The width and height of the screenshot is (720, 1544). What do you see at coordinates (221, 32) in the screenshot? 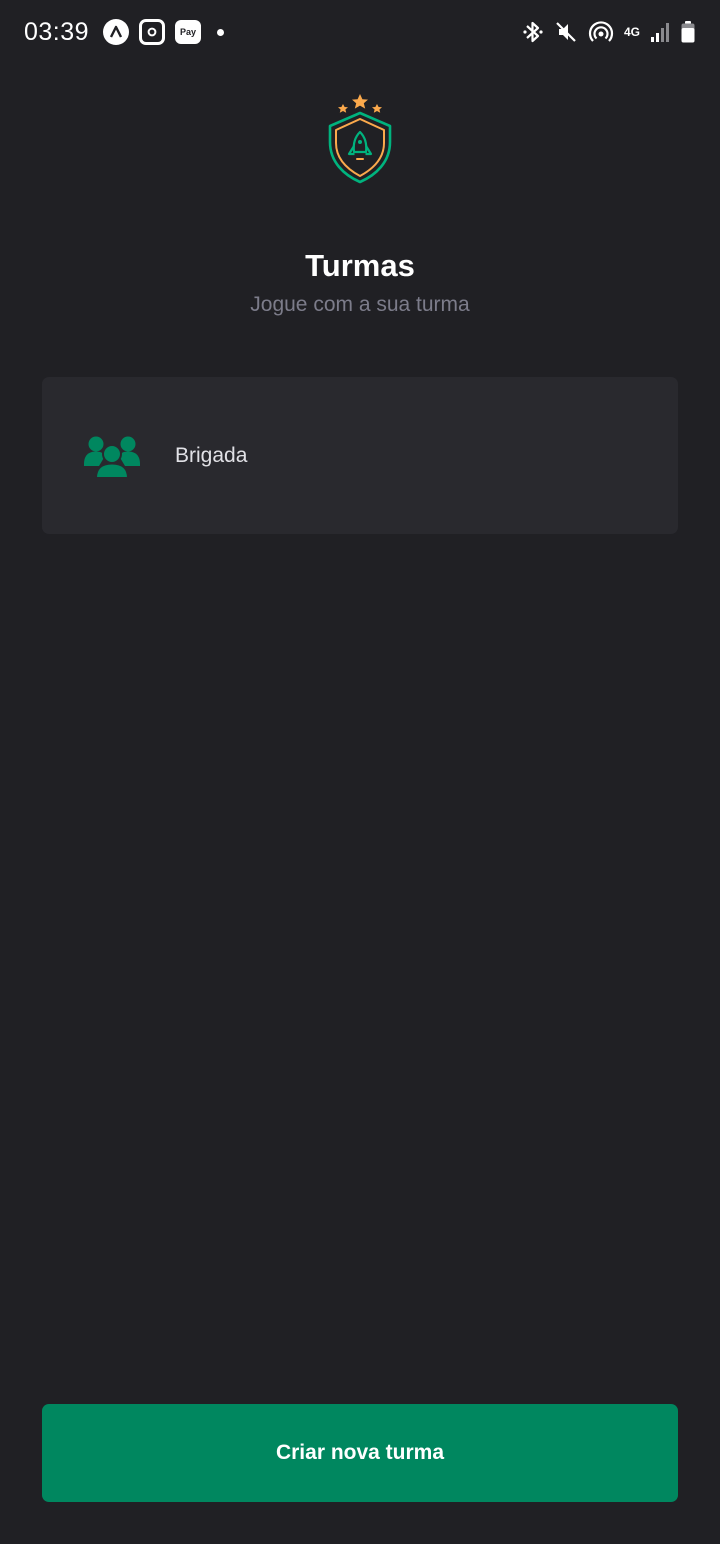
I see `notification-dot-icon` at bounding box center [221, 32].